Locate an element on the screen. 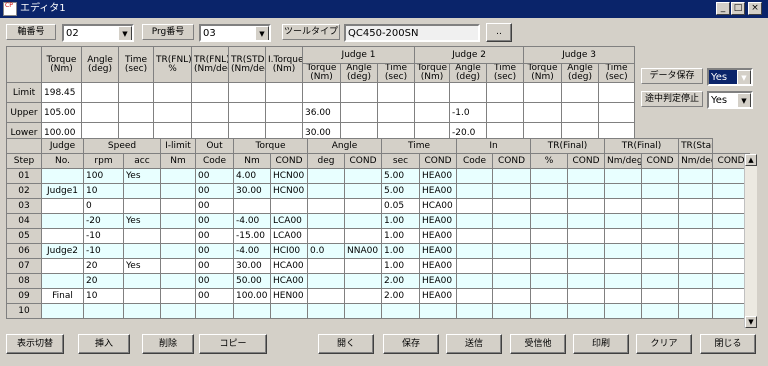 This screenshot has width=768, height=366. table-row: 06 Judge2 -10 00 -4.00 HCI00 0.0 NNA00 1.00 HEA00 is located at coordinates (378, 251).